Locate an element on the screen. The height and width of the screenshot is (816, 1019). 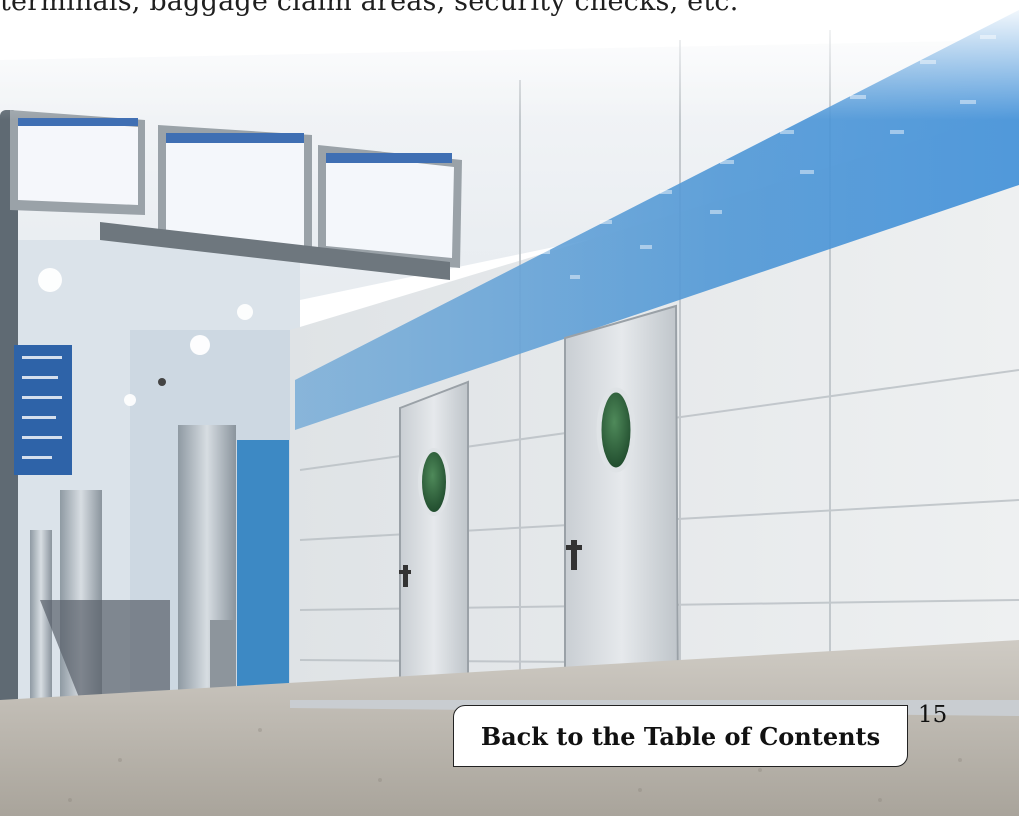
page-number: 15 is located at coordinates (933, 715).